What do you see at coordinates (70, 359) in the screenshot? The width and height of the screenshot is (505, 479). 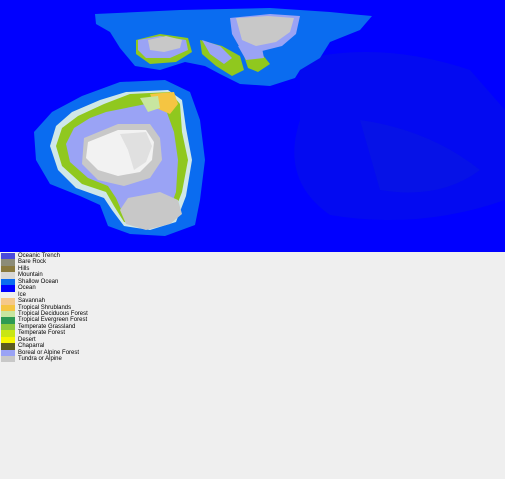 I see `legend-item: Tundra or Alpine` at bounding box center [70, 359].